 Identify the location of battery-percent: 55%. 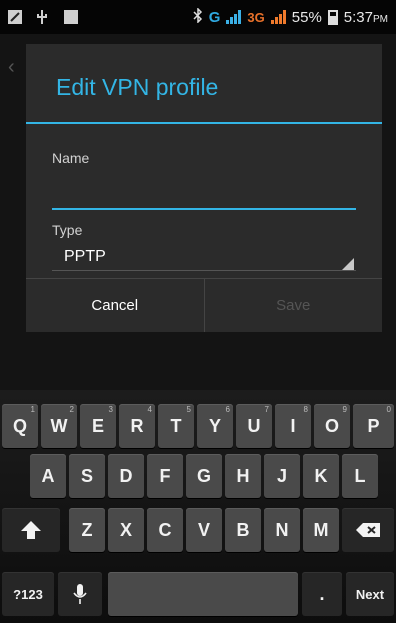
(306, 17).